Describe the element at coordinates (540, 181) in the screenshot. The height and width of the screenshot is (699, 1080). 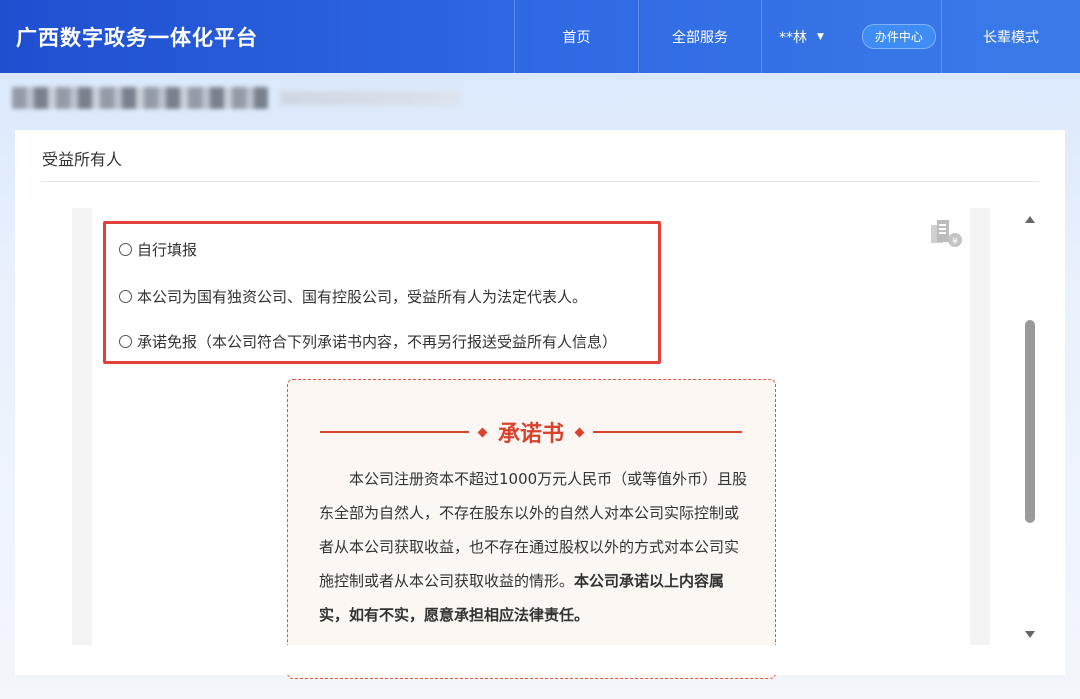
I see `divider` at that location.